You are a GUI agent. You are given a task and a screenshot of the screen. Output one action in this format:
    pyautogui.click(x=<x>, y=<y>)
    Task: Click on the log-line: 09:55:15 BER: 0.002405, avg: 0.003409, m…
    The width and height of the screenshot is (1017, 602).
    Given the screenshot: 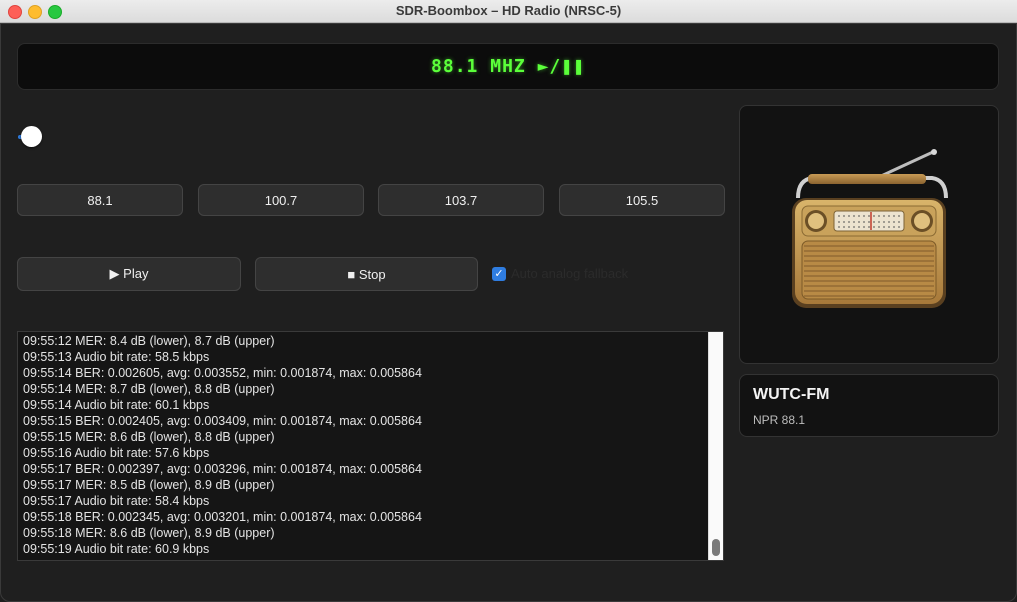 What is the action you would take?
    pyautogui.click(x=222, y=421)
    